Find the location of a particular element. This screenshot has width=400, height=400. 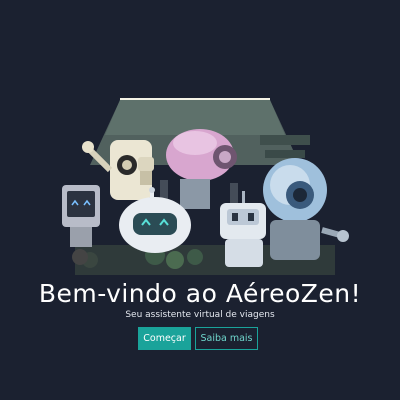

page-subtitle: Seu assistente virtual de viagens is located at coordinates (200, 315).